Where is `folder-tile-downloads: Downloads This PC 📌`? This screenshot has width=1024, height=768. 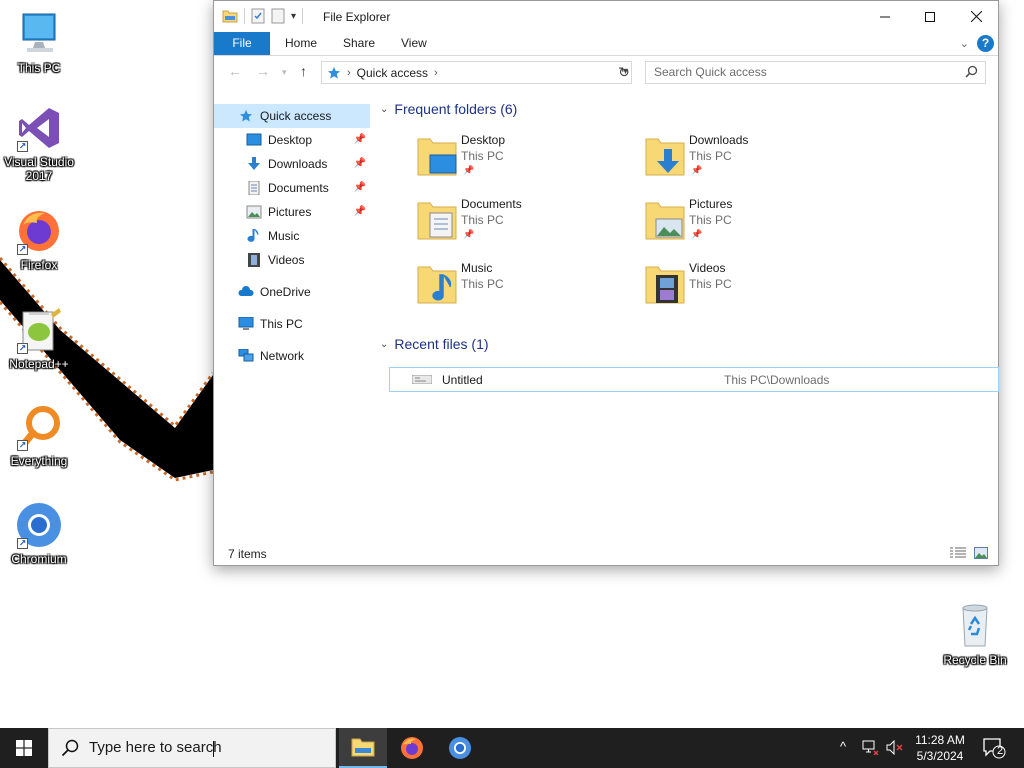 folder-tile-downloads: Downloads This PC 📌 is located at coordinates (754, 161).